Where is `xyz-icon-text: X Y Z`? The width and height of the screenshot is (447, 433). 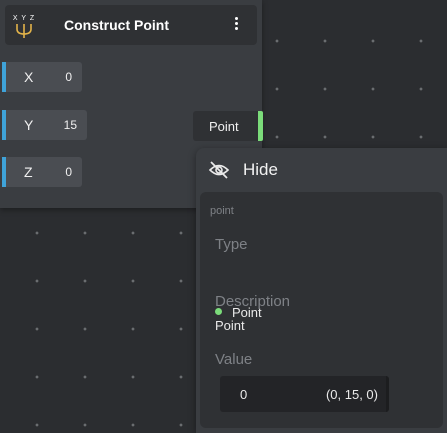 xyz-icon-text: X Y Z is located at coordinates (24, 18).